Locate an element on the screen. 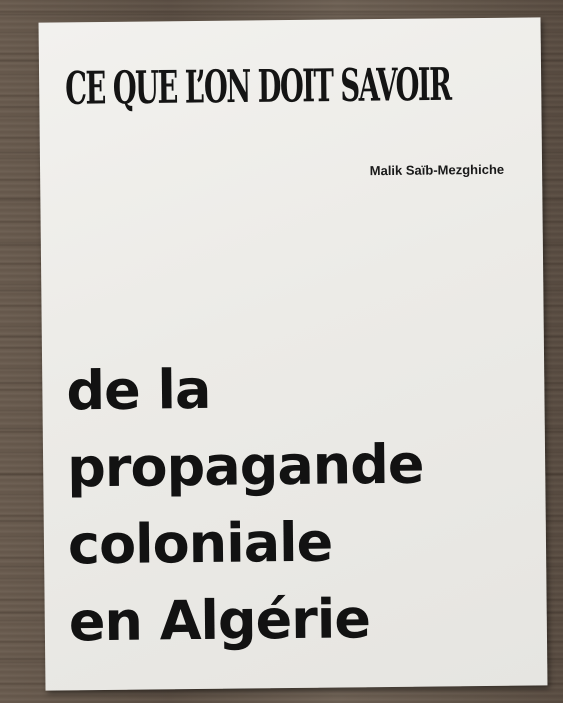  author-name: Malik Saïb-Mezghiche is located at coordinates (437, 170).